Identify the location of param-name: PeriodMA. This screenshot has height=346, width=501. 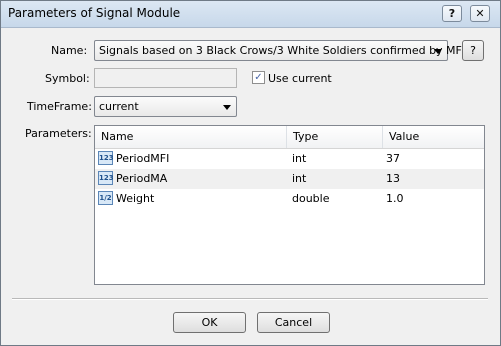
(142, 178).